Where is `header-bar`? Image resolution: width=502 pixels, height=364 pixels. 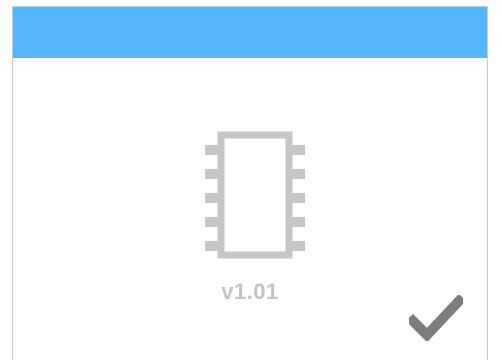 header-bar is located at coordinates (250, 32).